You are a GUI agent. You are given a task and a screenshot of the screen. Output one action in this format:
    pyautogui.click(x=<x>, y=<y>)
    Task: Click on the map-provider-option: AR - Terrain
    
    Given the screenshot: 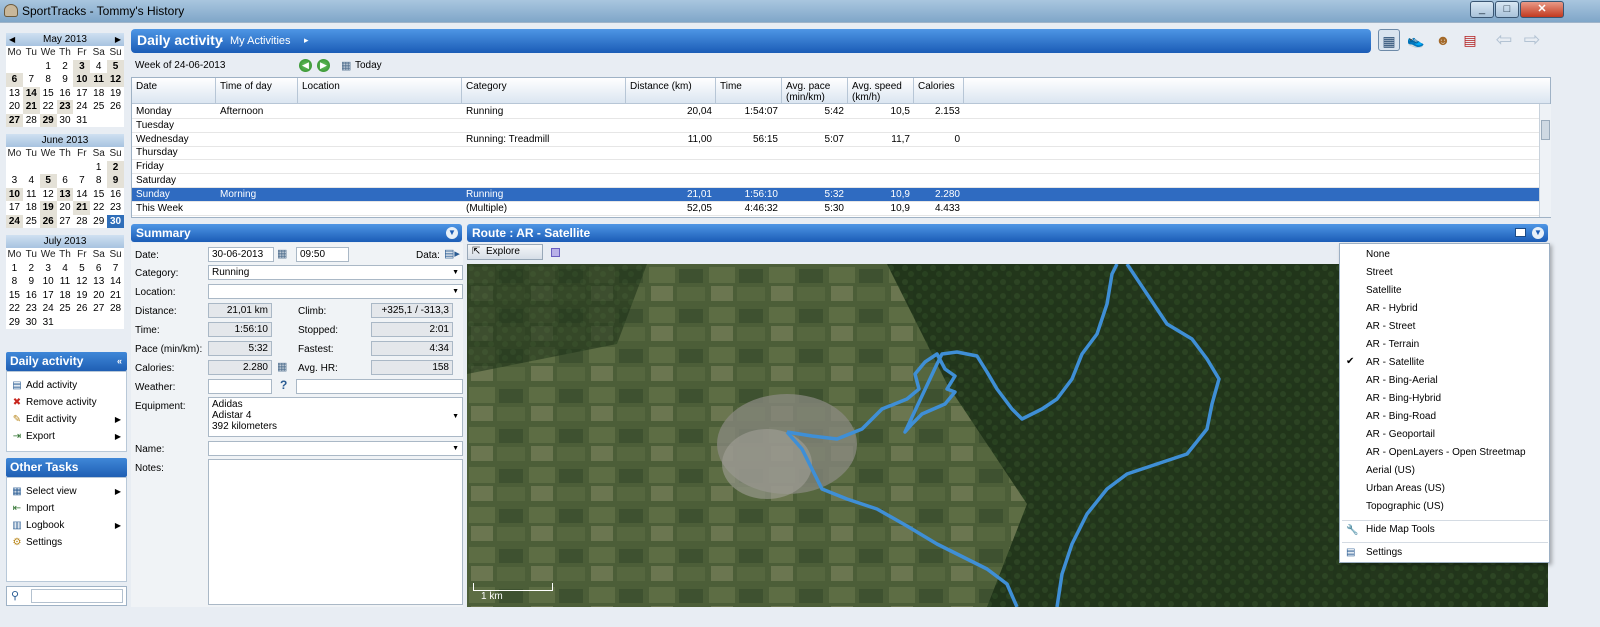 What is the action you would take?
    pyautogui.click(x=1392, y=345)
    